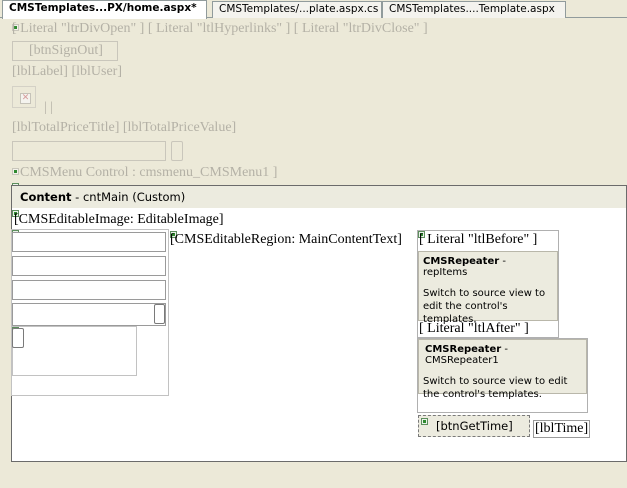  What do you see at coordinates (46, 197) in the screenshot?
I see `content-header-title: Content` at bounding box center [46, 197].